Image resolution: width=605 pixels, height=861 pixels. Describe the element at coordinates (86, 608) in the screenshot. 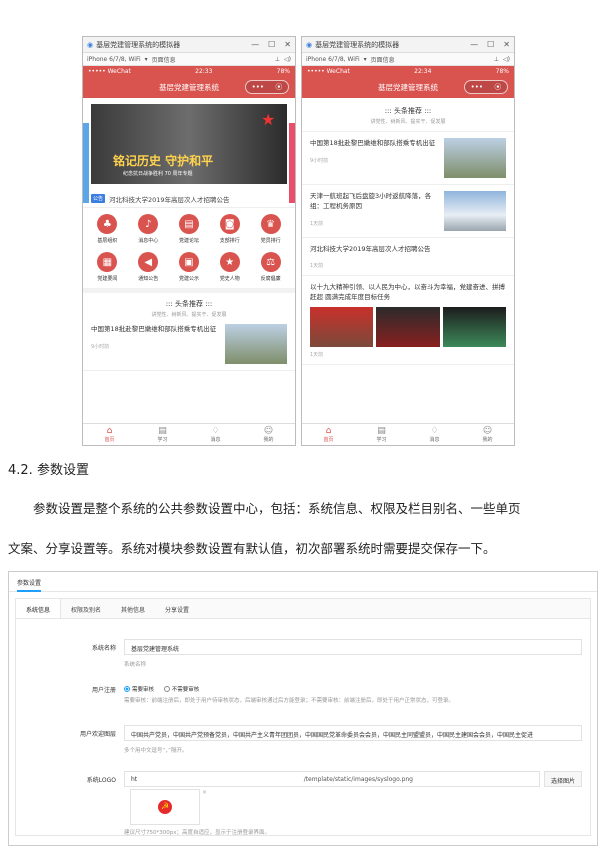

I see `tab-permissions: 权限及别名` at that location.